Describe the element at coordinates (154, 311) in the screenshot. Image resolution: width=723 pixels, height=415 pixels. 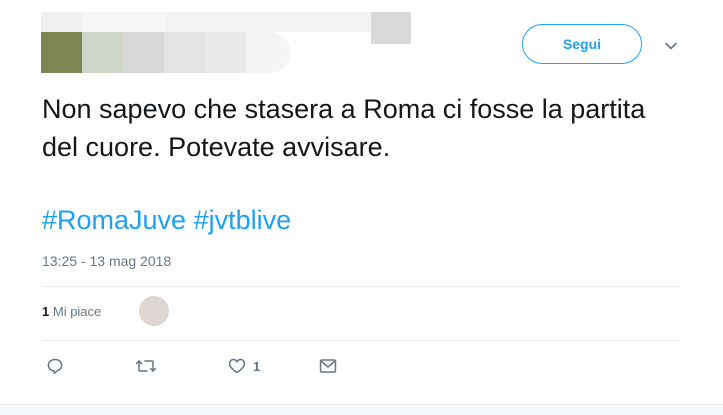
I see `liker-avatar` at that location.